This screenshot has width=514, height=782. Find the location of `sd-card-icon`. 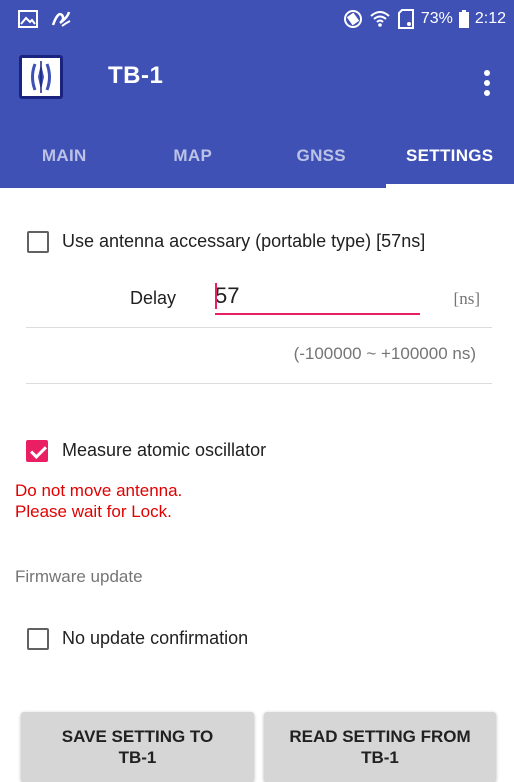

sd-card-icon is located at coordinates (406, 19).